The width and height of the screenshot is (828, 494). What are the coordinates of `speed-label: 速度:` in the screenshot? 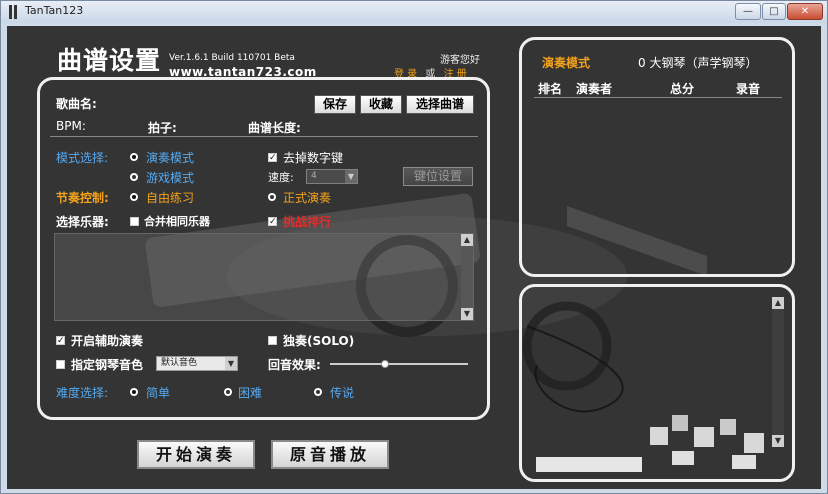 It's located at (281, 177).